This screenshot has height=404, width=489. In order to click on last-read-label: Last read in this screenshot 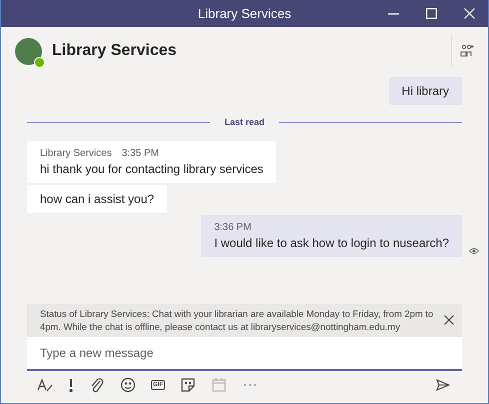, I will do `click(244, 122)`.